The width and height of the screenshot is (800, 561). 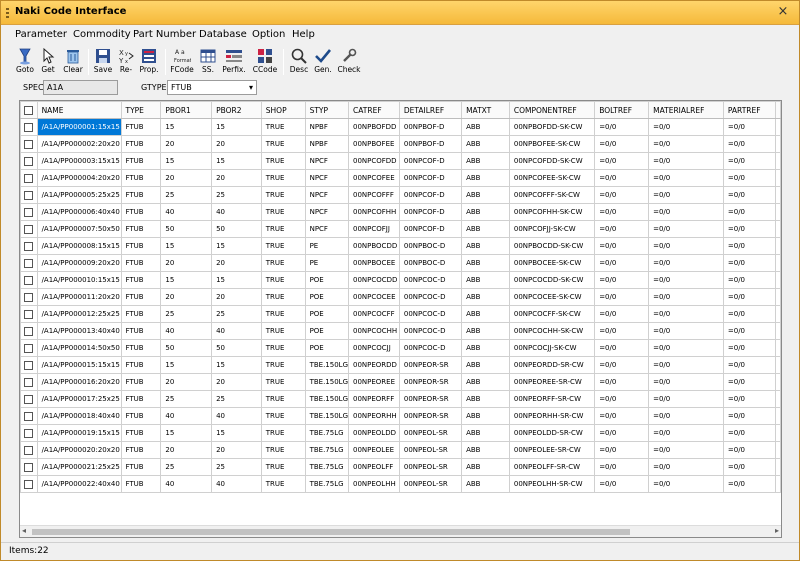 I want to click on cell-name: /A1A/PP000014:50x50, so click(x=79, y=348).